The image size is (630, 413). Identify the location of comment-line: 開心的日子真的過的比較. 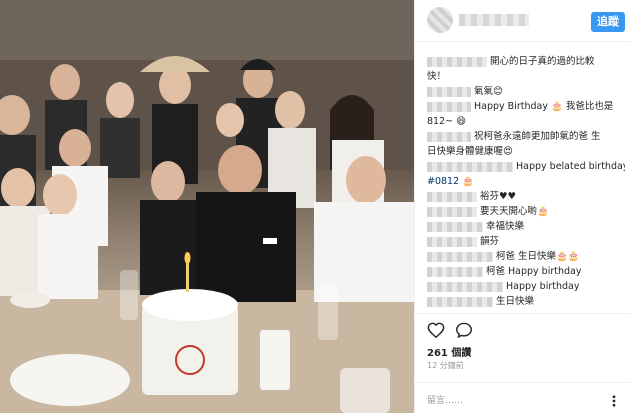
(526, 61).